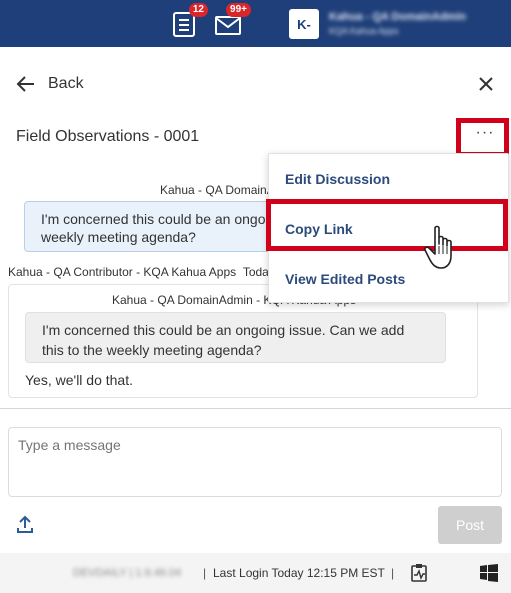 This screenshot has height=593, width=511. What do you see at coordinates (255, 462) in the screenshot?
I see `message-input` at bounding box center [255, 462].